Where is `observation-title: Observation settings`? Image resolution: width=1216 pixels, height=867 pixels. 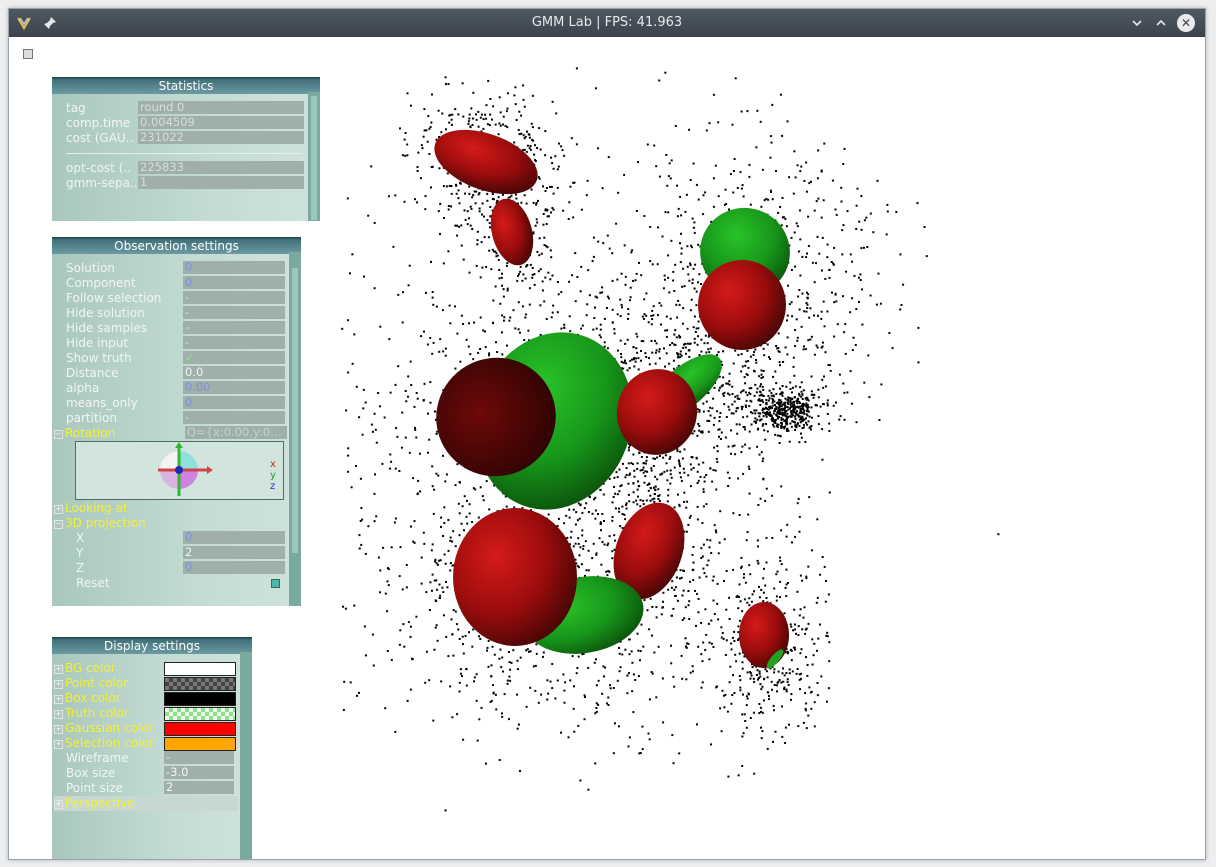 observation-title: Observation settings is located at coordinates (176, 245).